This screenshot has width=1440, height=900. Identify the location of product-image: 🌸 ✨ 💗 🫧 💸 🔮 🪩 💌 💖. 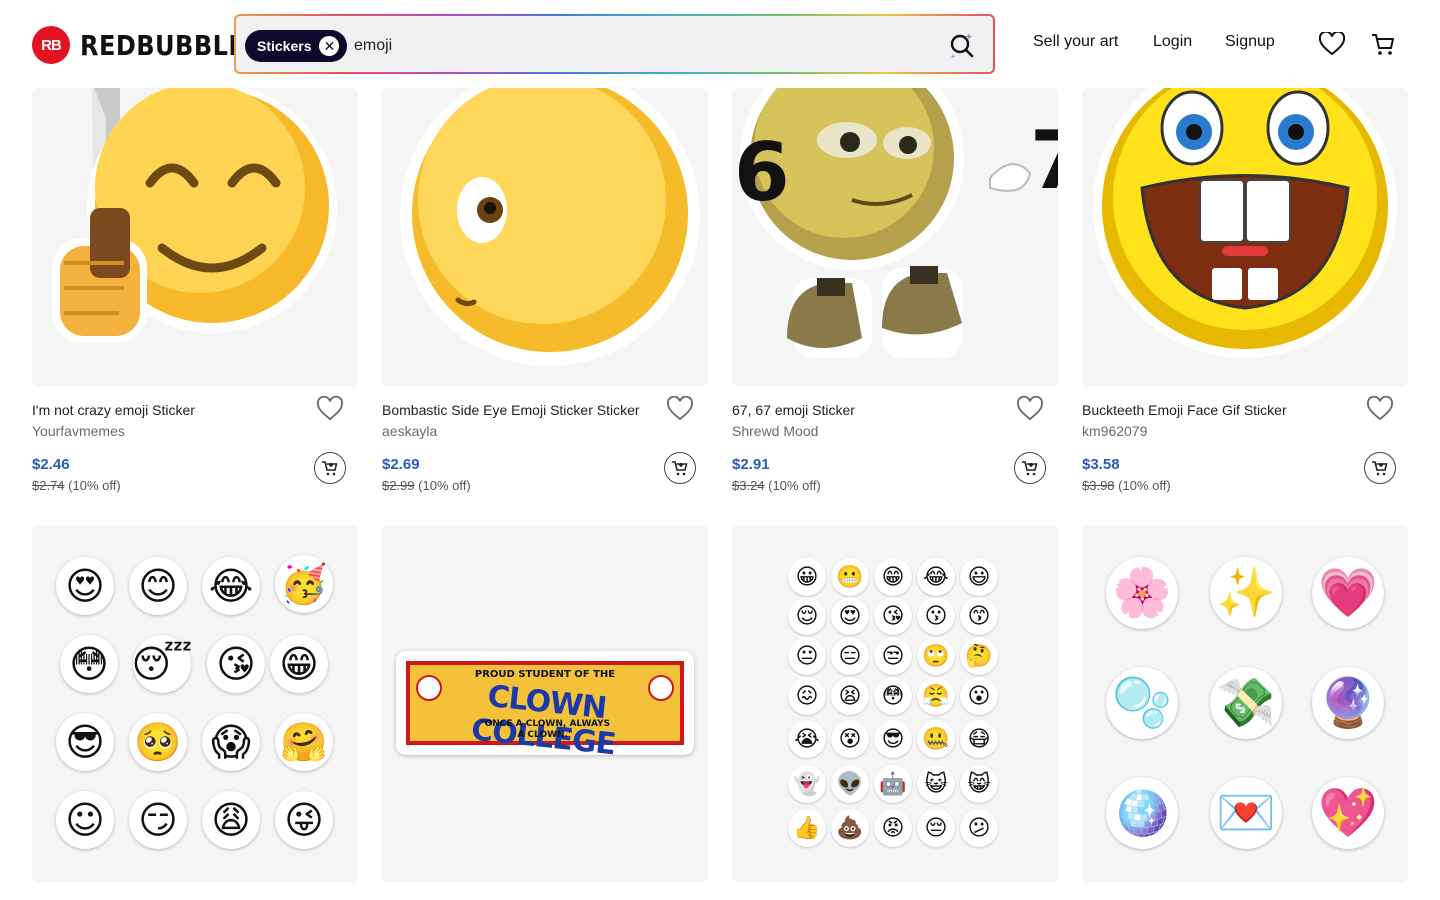
(1245, 703).